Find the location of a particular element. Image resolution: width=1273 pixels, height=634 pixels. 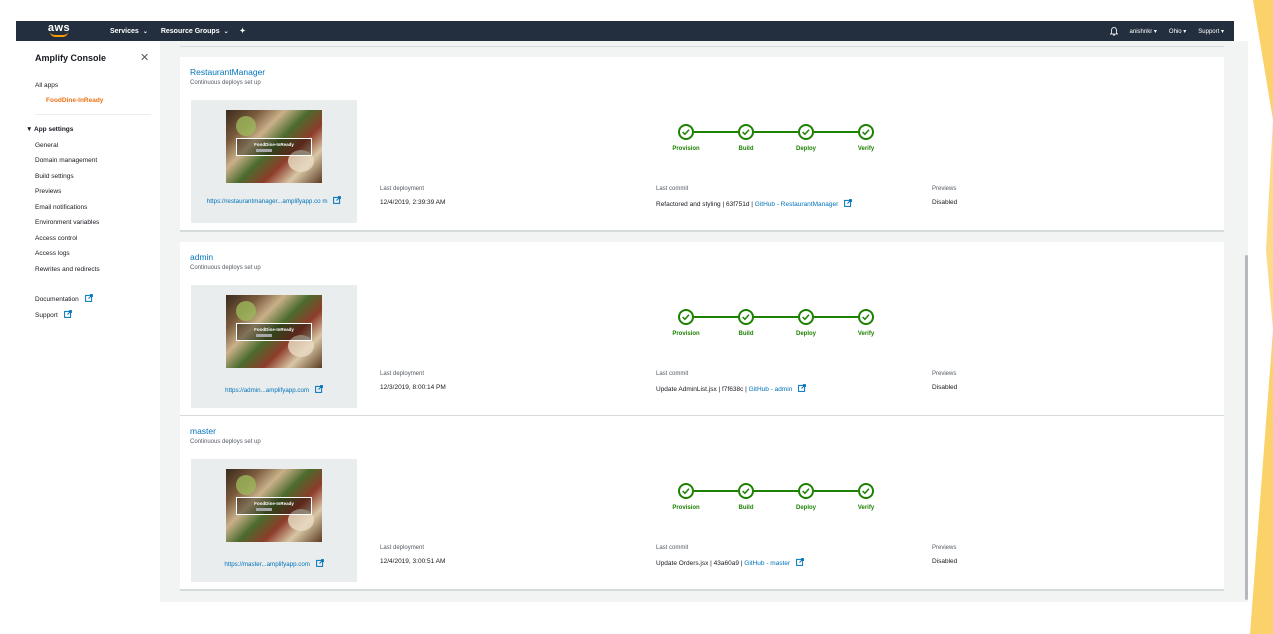

branch-url: https://master...amplifyapp.com is located at coordinates (267, 564).